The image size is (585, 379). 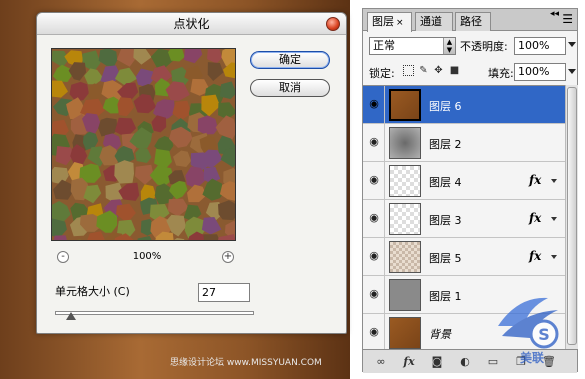 I want to click on zoom-level: 100%, so click(x=147, y=256).